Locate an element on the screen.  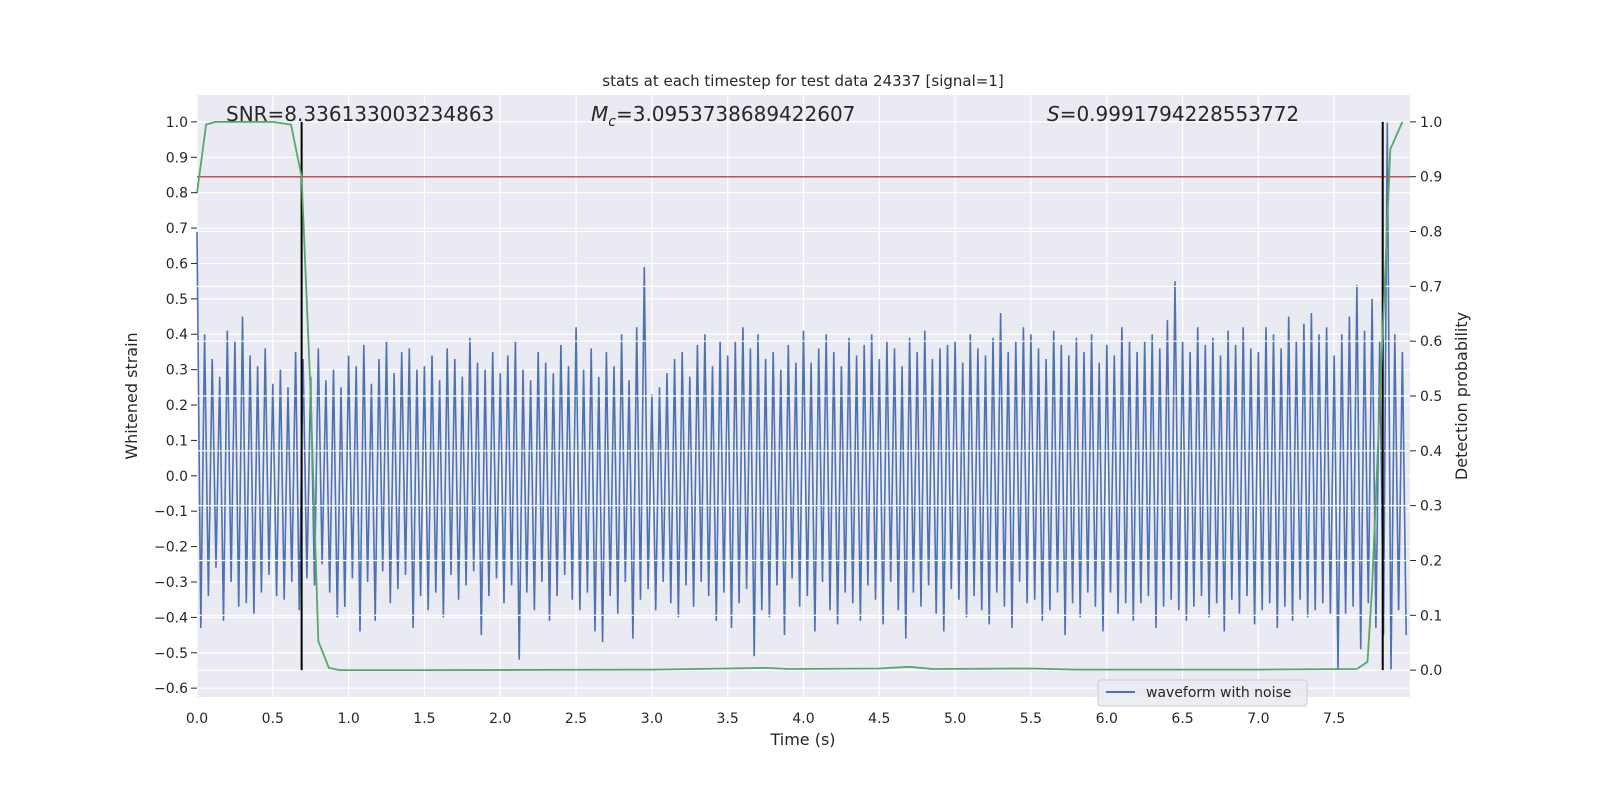
y-tick-label: −0.4 is located at coordinates (171, 618).